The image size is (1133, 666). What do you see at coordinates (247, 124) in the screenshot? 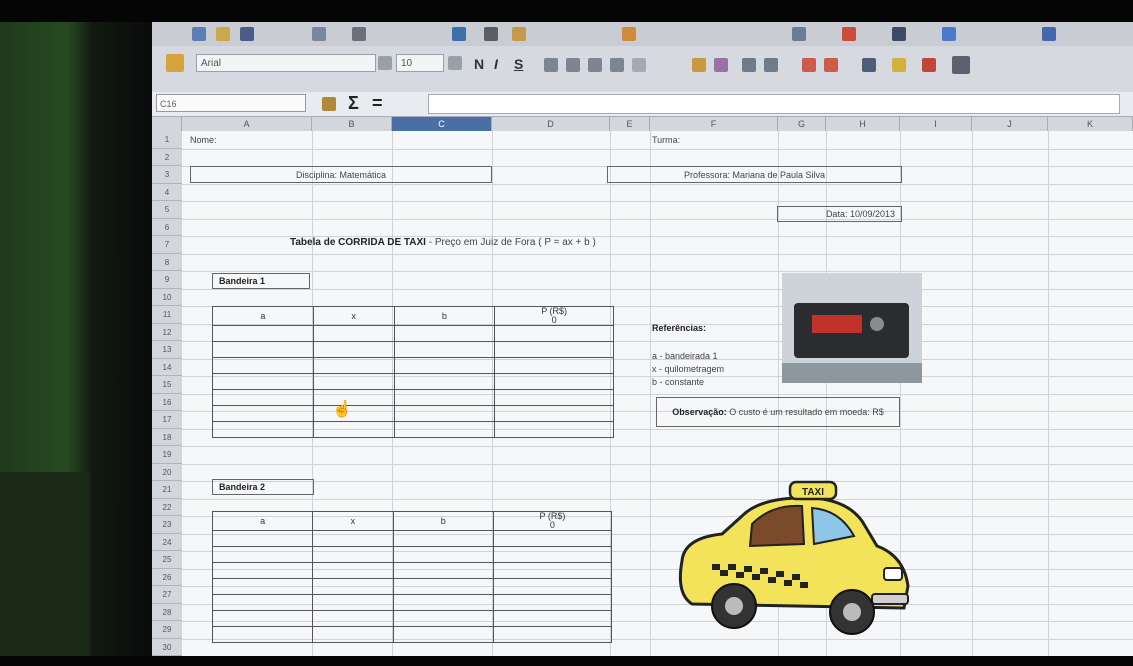
I see `column-header-a: A` at bounding box center [247, 124].